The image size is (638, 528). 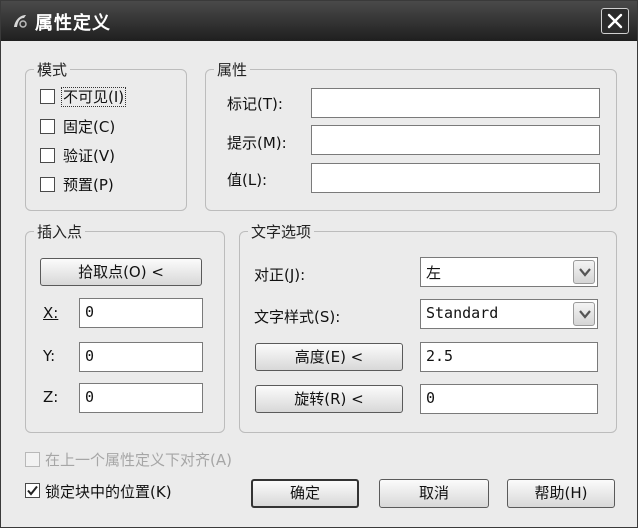 What do you see at coordinates (141, 313) in the screenshot?
I see `x-input: 0` at bounding box center [141, 313].